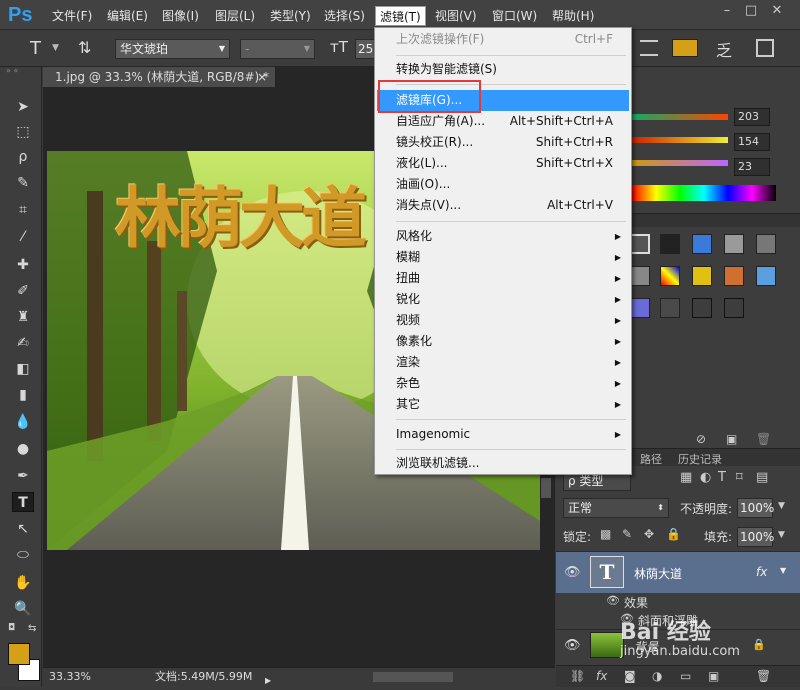  Describe the element at coordinates (23, 265) in the screenshot. I see `healing-brush-tool-icon: ✚` at that location.